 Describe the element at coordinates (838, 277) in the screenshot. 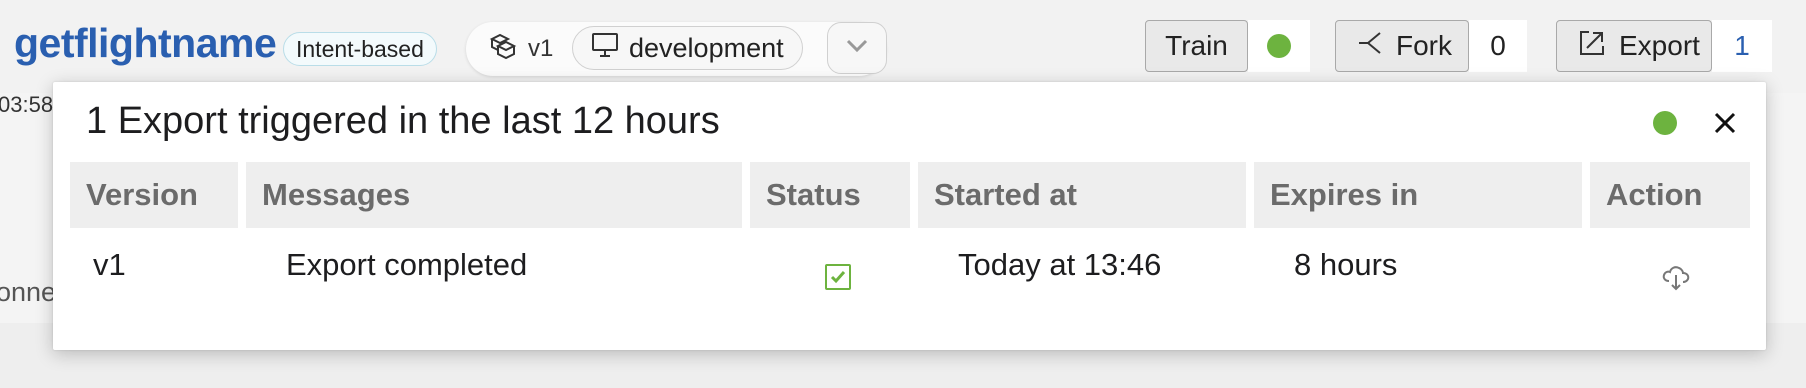

I see `completed-check-icon` at that location.